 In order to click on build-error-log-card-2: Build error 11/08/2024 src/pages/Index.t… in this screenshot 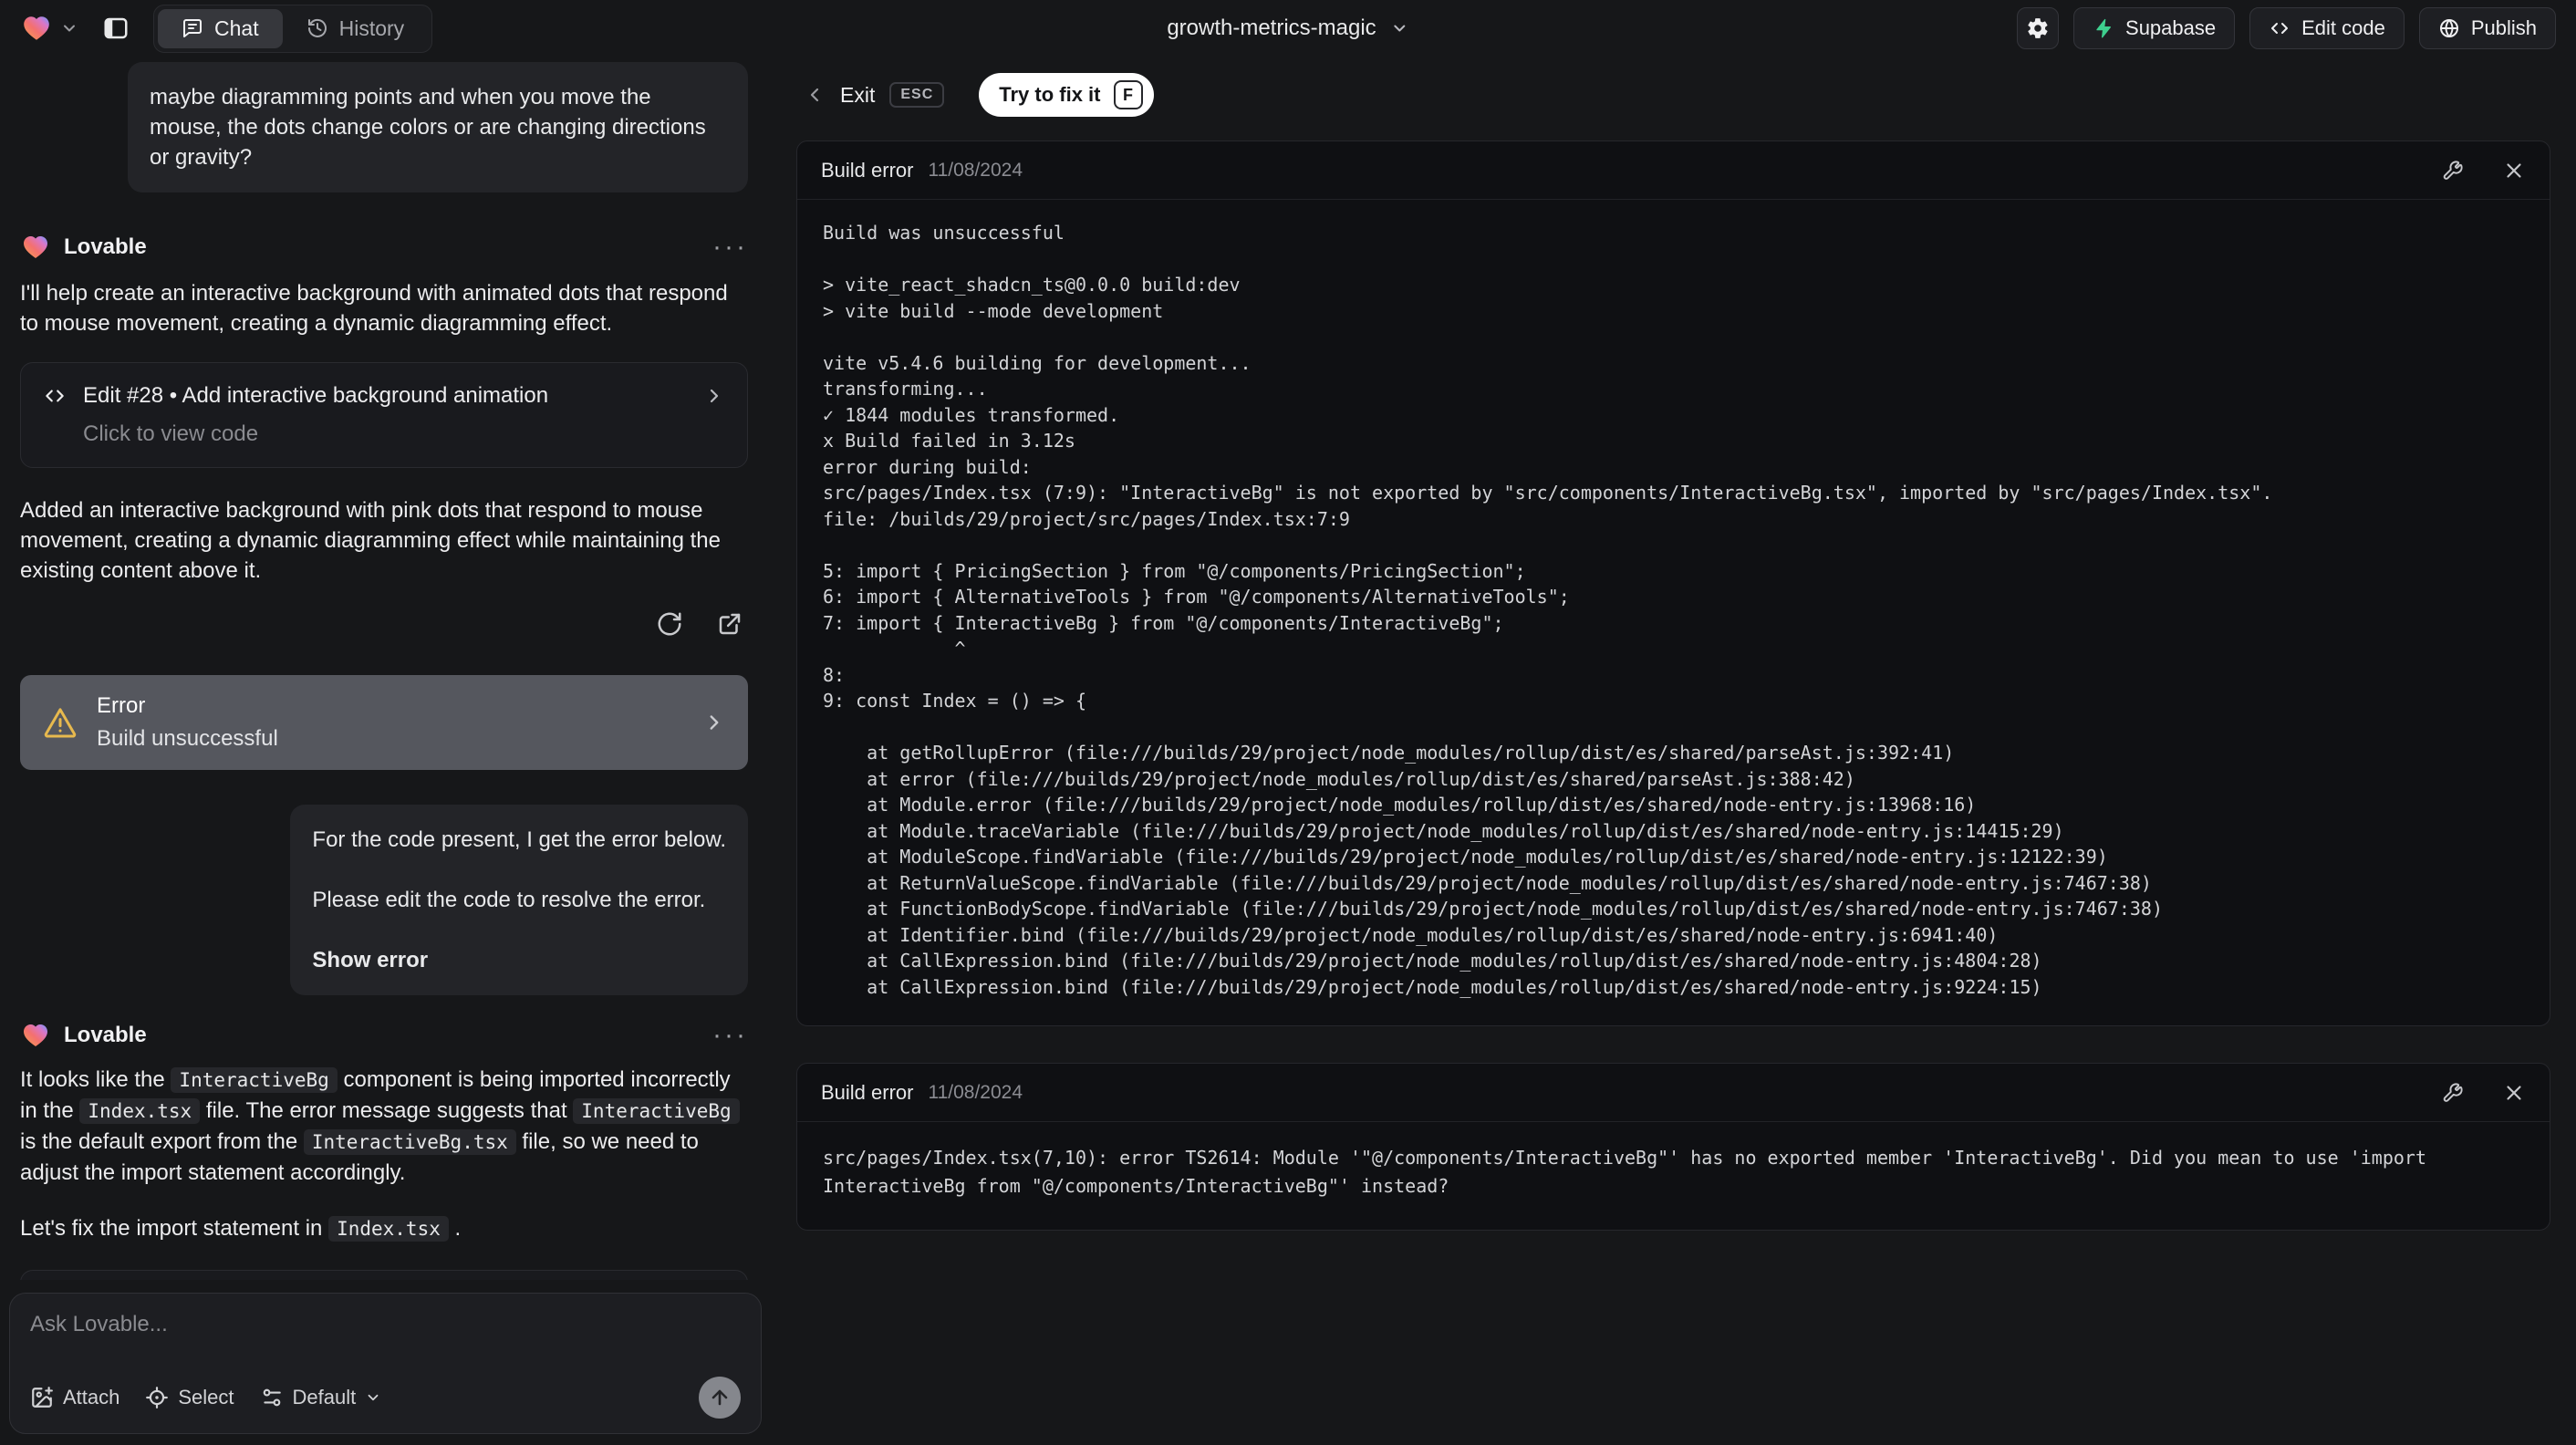, I will do `click(1673, 1147)`.